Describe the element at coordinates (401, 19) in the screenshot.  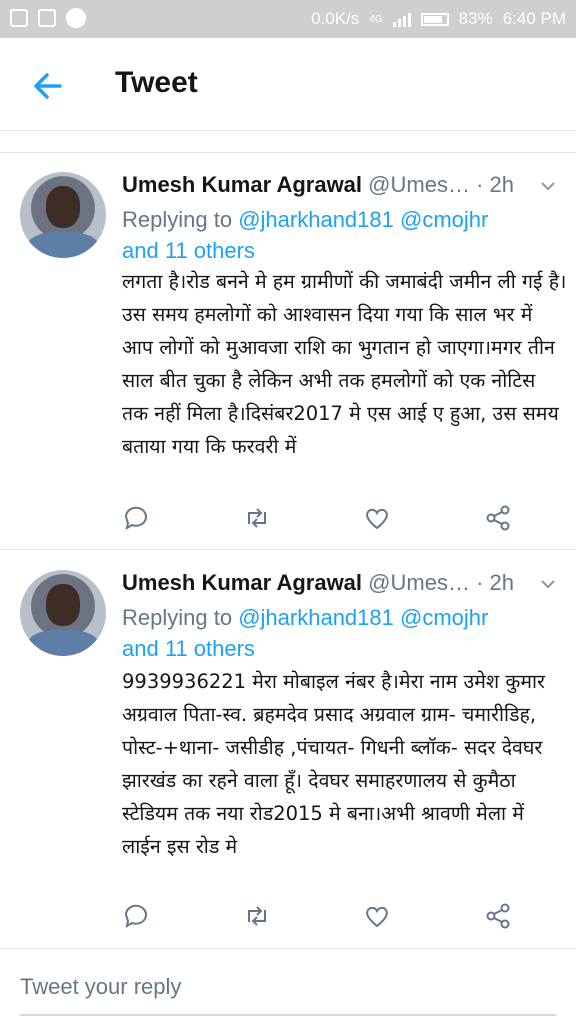
I see `signal-icon` at that location.